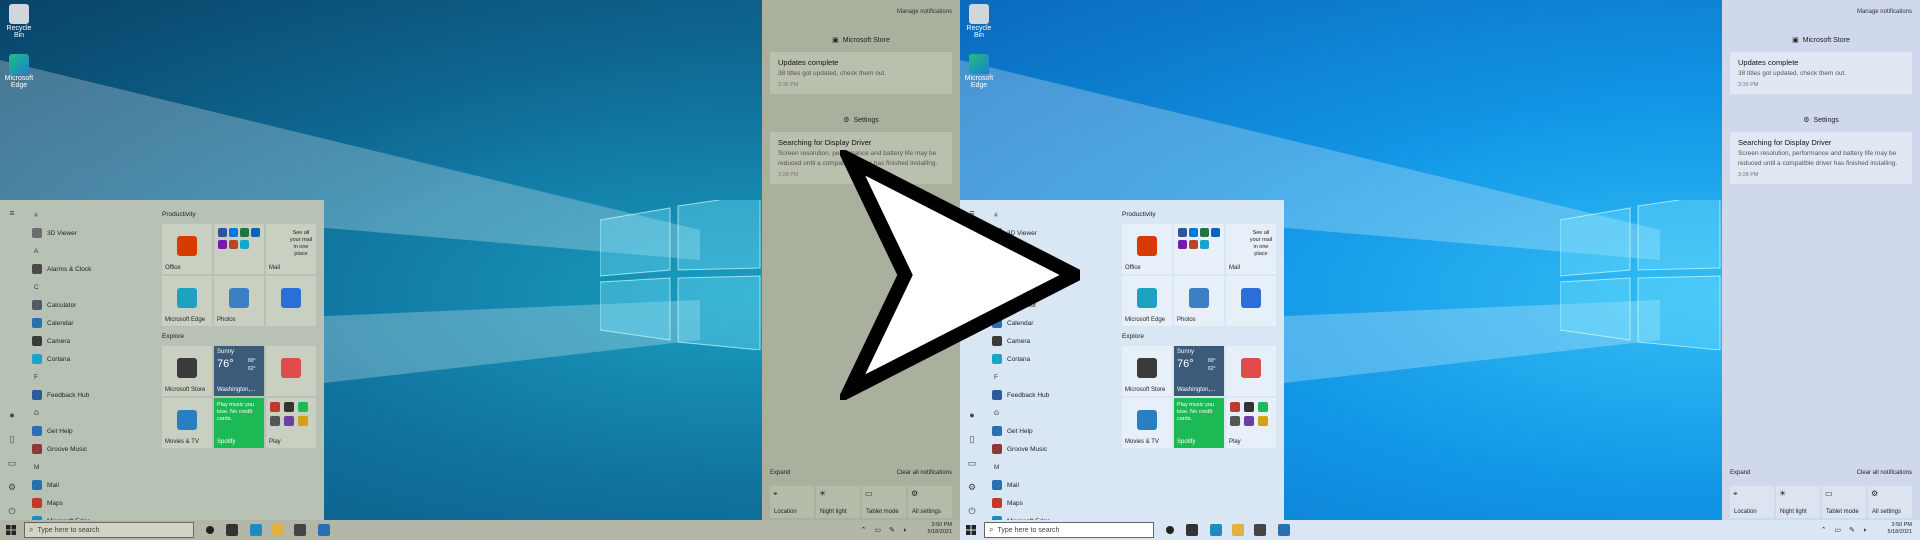 The height and width of the screenshot is (540, 1920). I want to click on app-list-item: Calculator, so click(89, 305).